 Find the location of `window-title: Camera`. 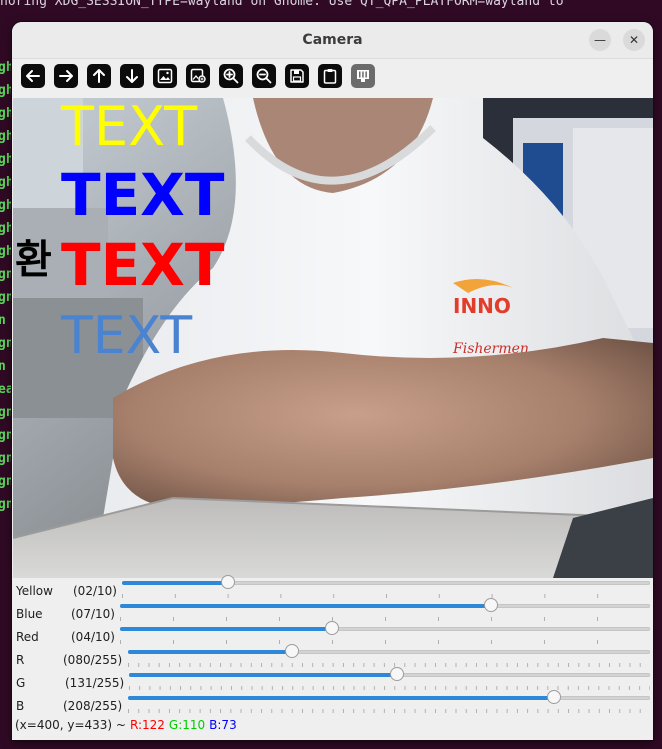

window-title: Camera is located at coordinates (332, 40).